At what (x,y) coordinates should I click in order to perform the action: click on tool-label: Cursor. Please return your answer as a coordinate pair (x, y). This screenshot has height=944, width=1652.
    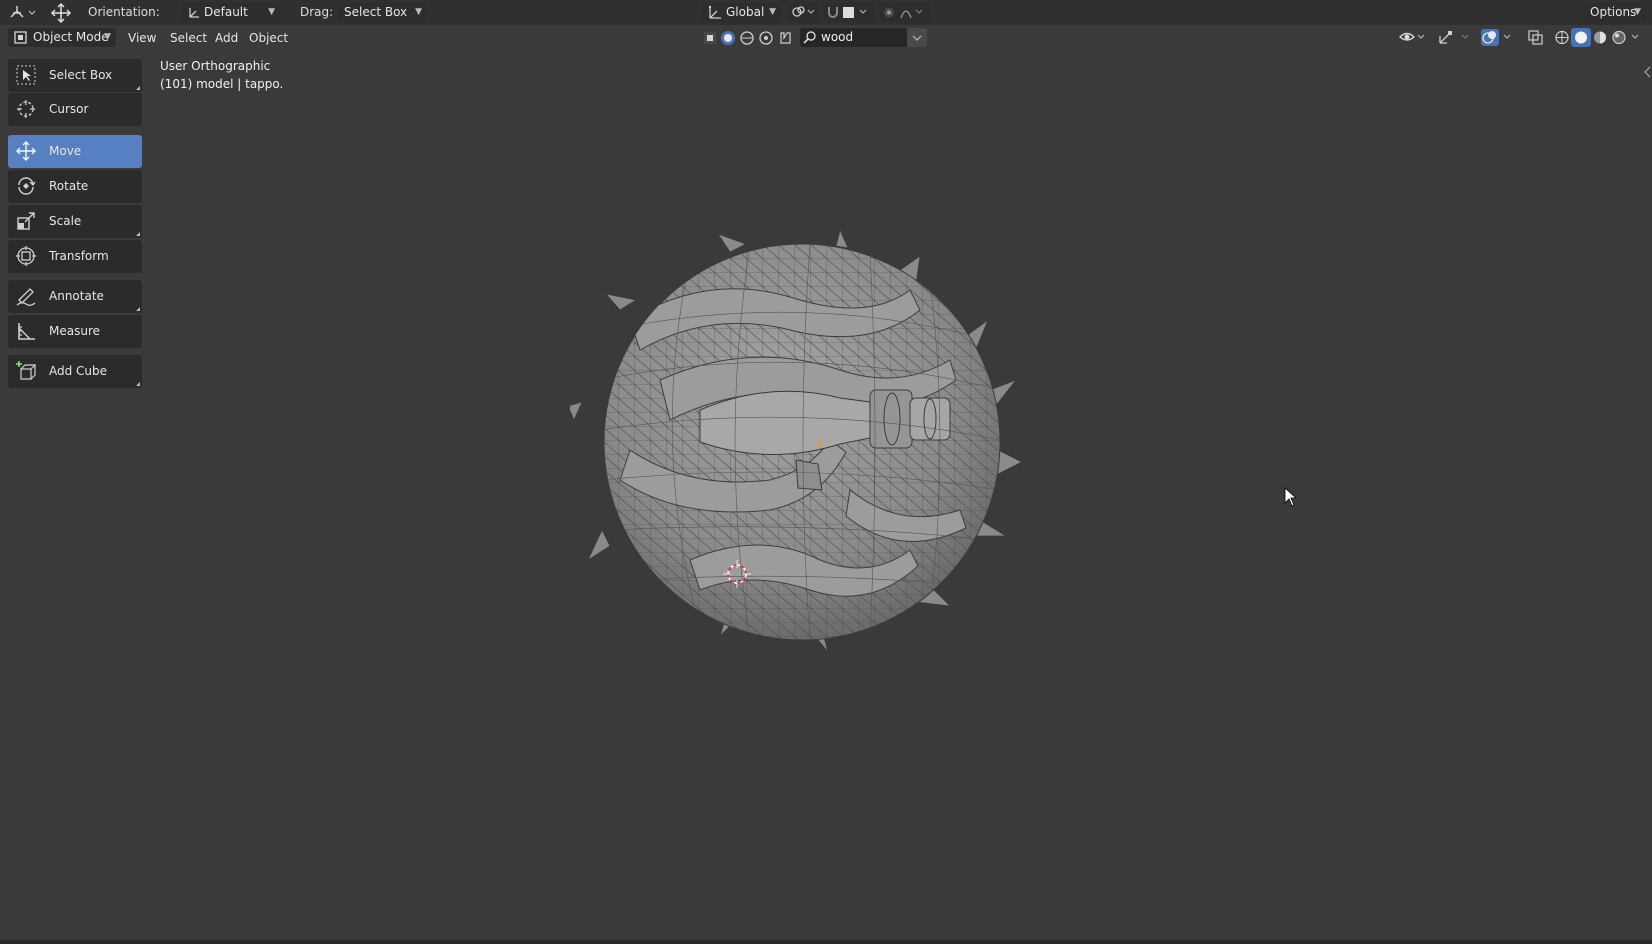
    Looking at the image, I should click on (69, 109).